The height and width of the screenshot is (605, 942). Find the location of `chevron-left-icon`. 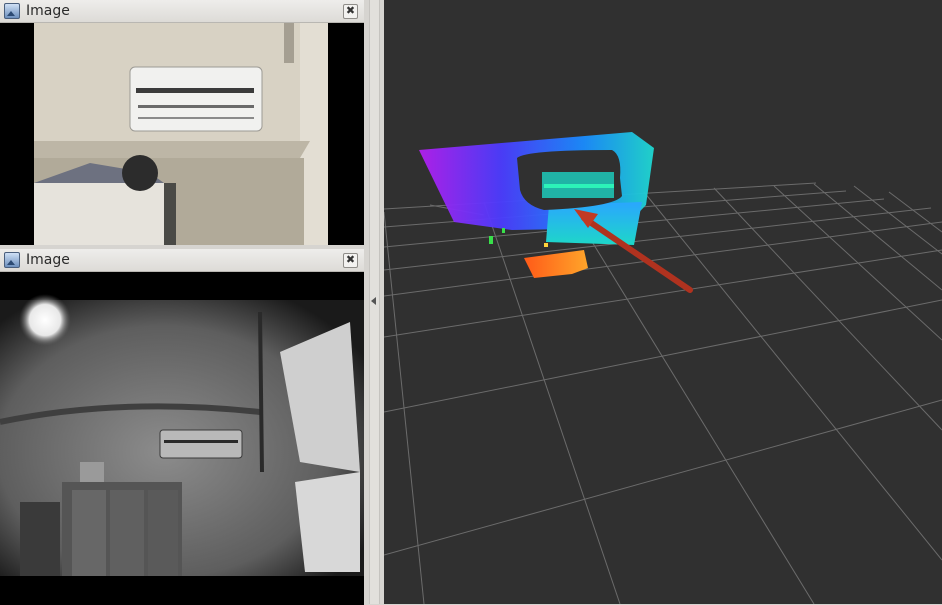

chevron-left-icon is located at coordinates (373, 301).